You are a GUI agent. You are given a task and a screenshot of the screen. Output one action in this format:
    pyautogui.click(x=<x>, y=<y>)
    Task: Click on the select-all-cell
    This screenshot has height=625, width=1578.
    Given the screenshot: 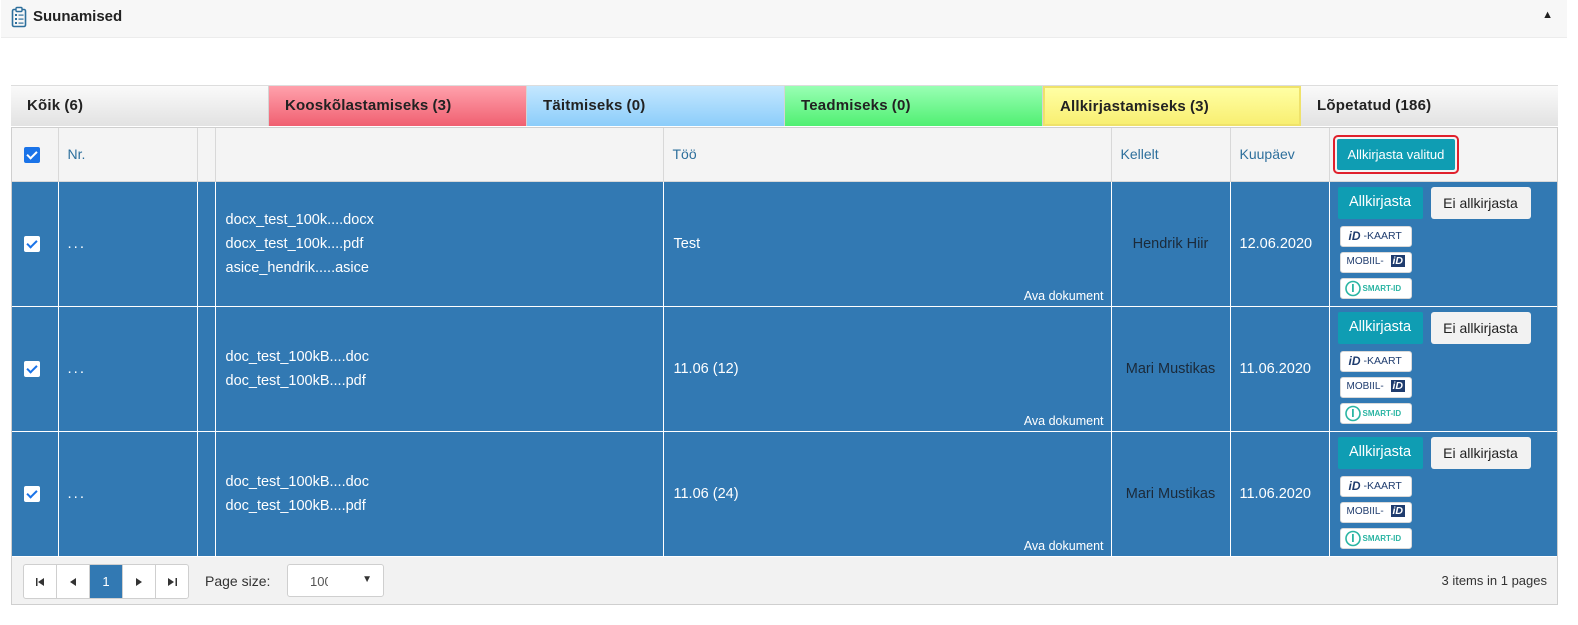 What is the action you would take?
    pyautogui.click(x=35, y=155)
    